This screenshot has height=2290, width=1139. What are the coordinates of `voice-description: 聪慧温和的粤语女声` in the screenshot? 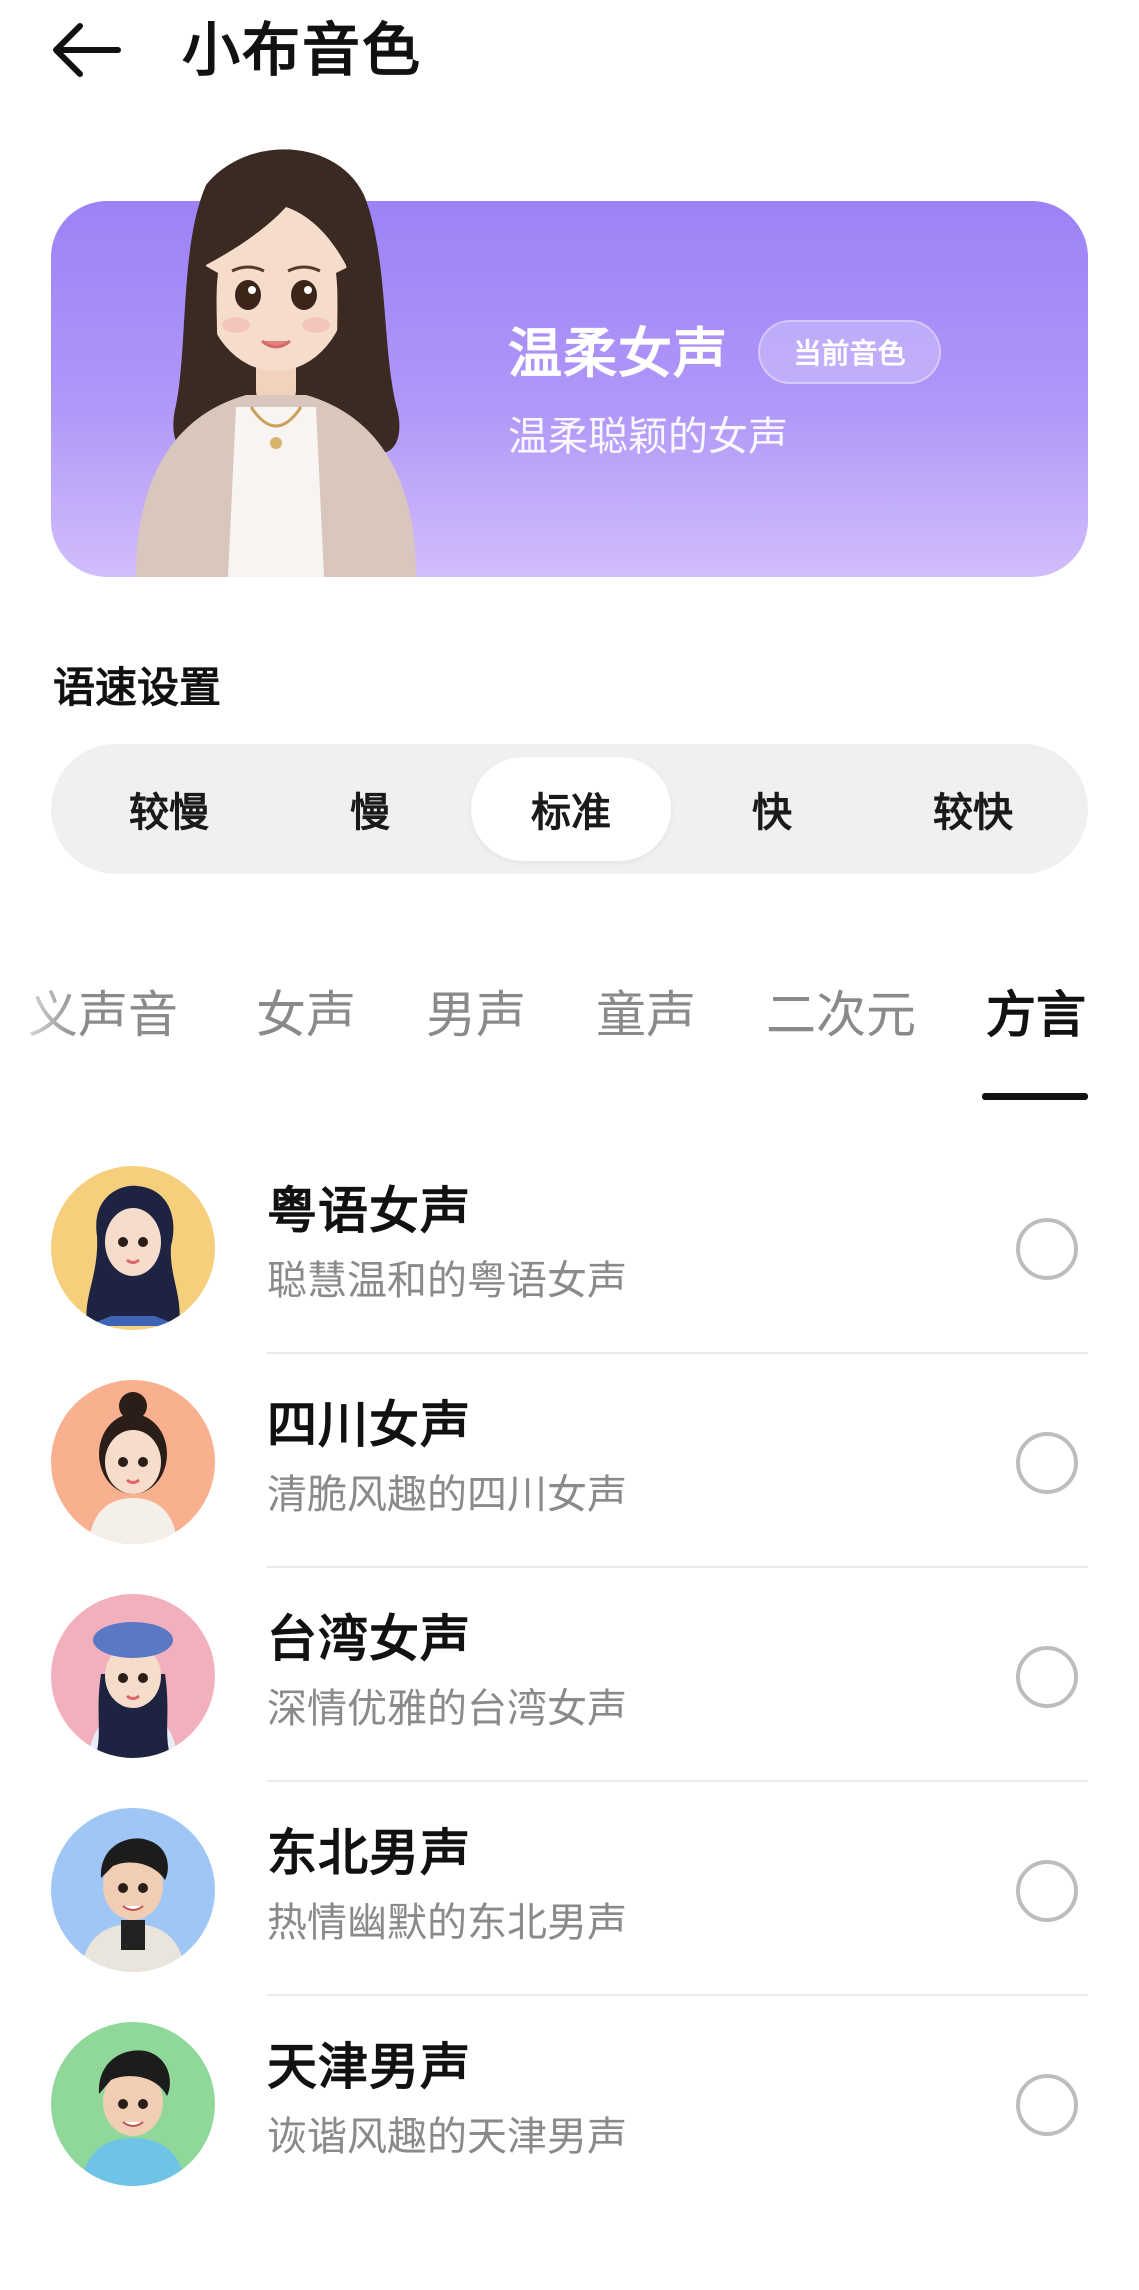 It's located at (447, 1281).